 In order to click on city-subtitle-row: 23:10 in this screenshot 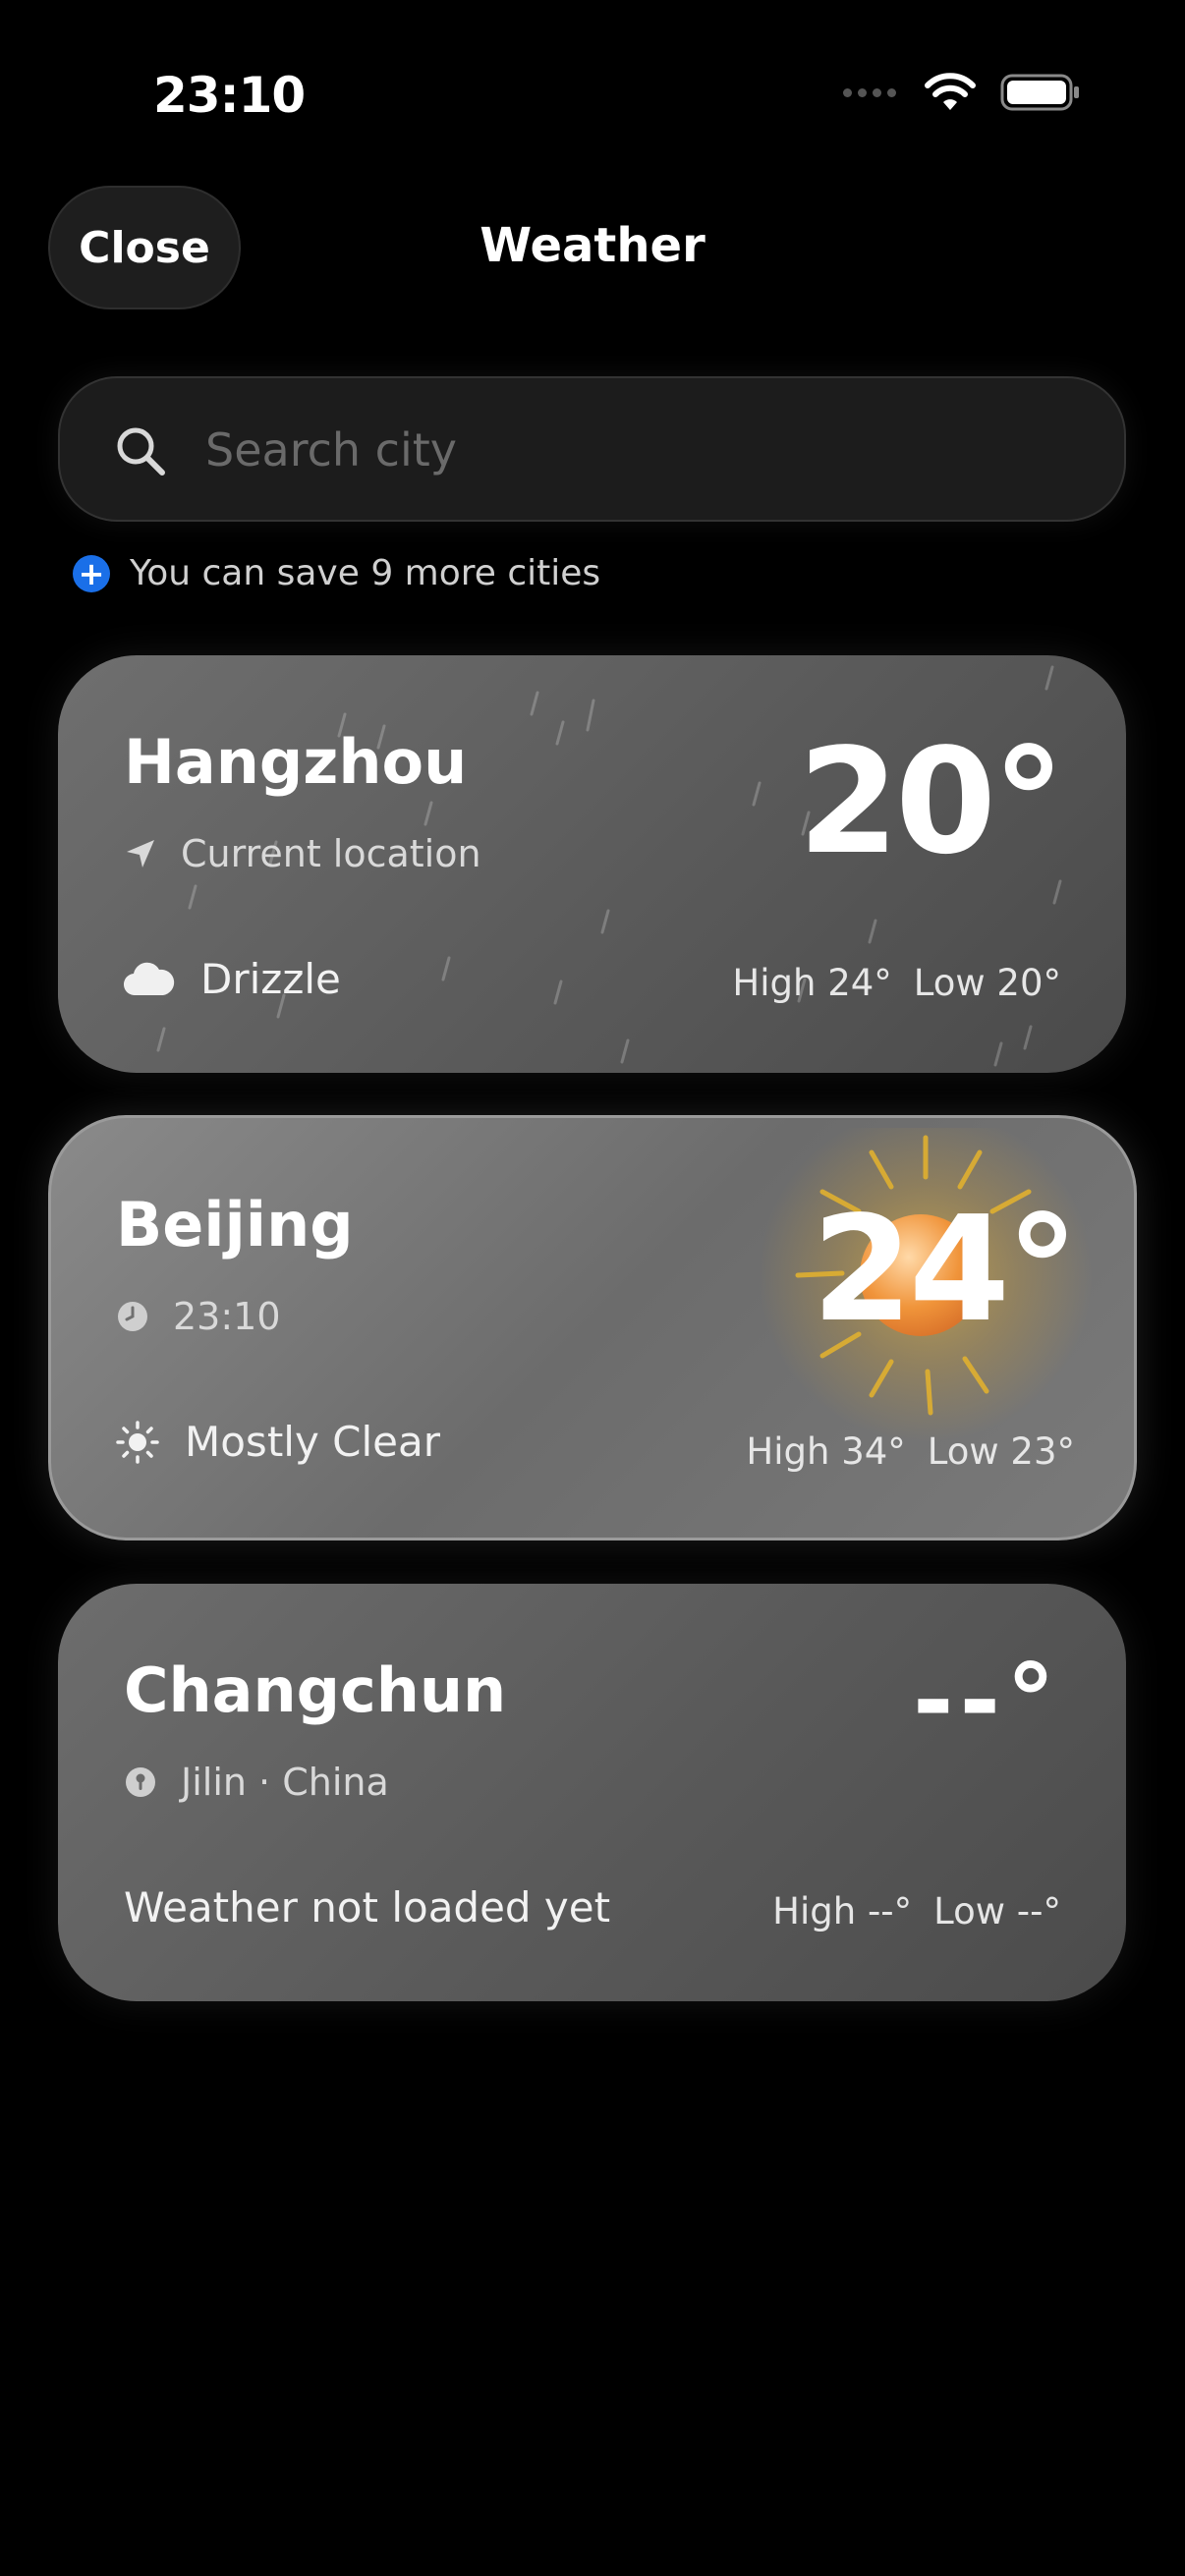, I will do `click(199, 1316)`.